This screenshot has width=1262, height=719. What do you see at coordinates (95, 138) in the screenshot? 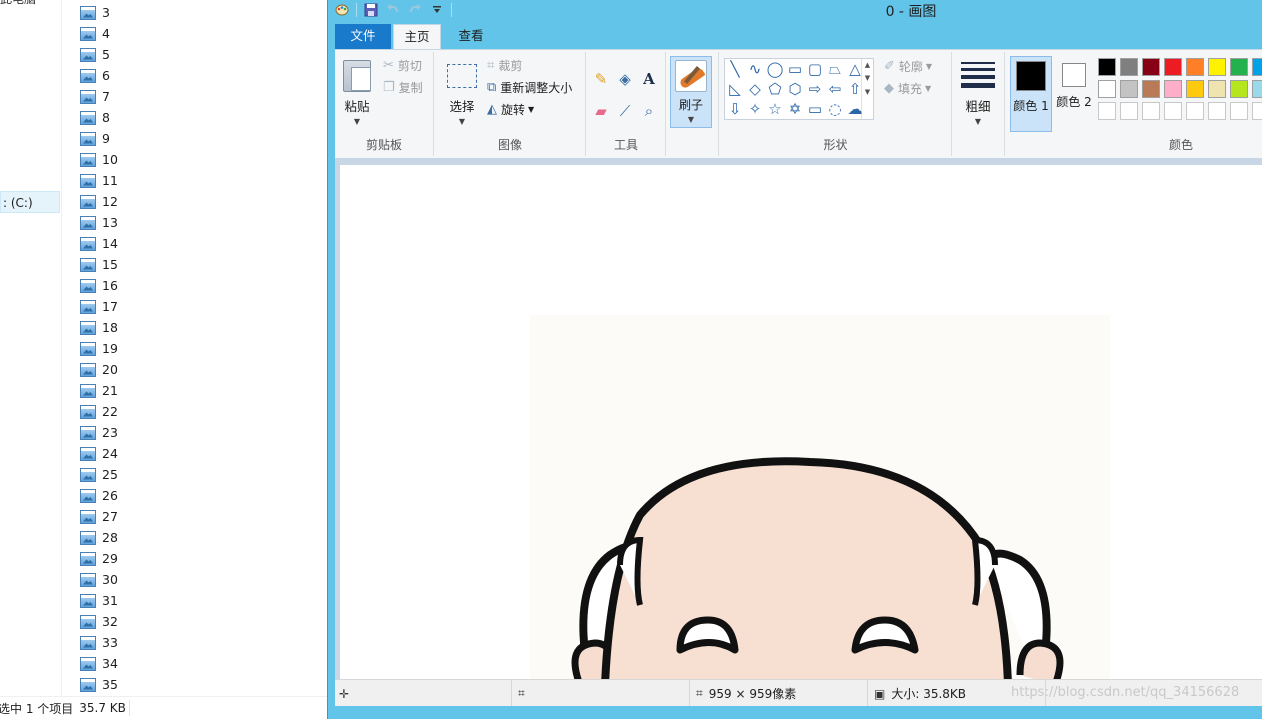
I see `file-row: 9` at bounding box center [95, 138].